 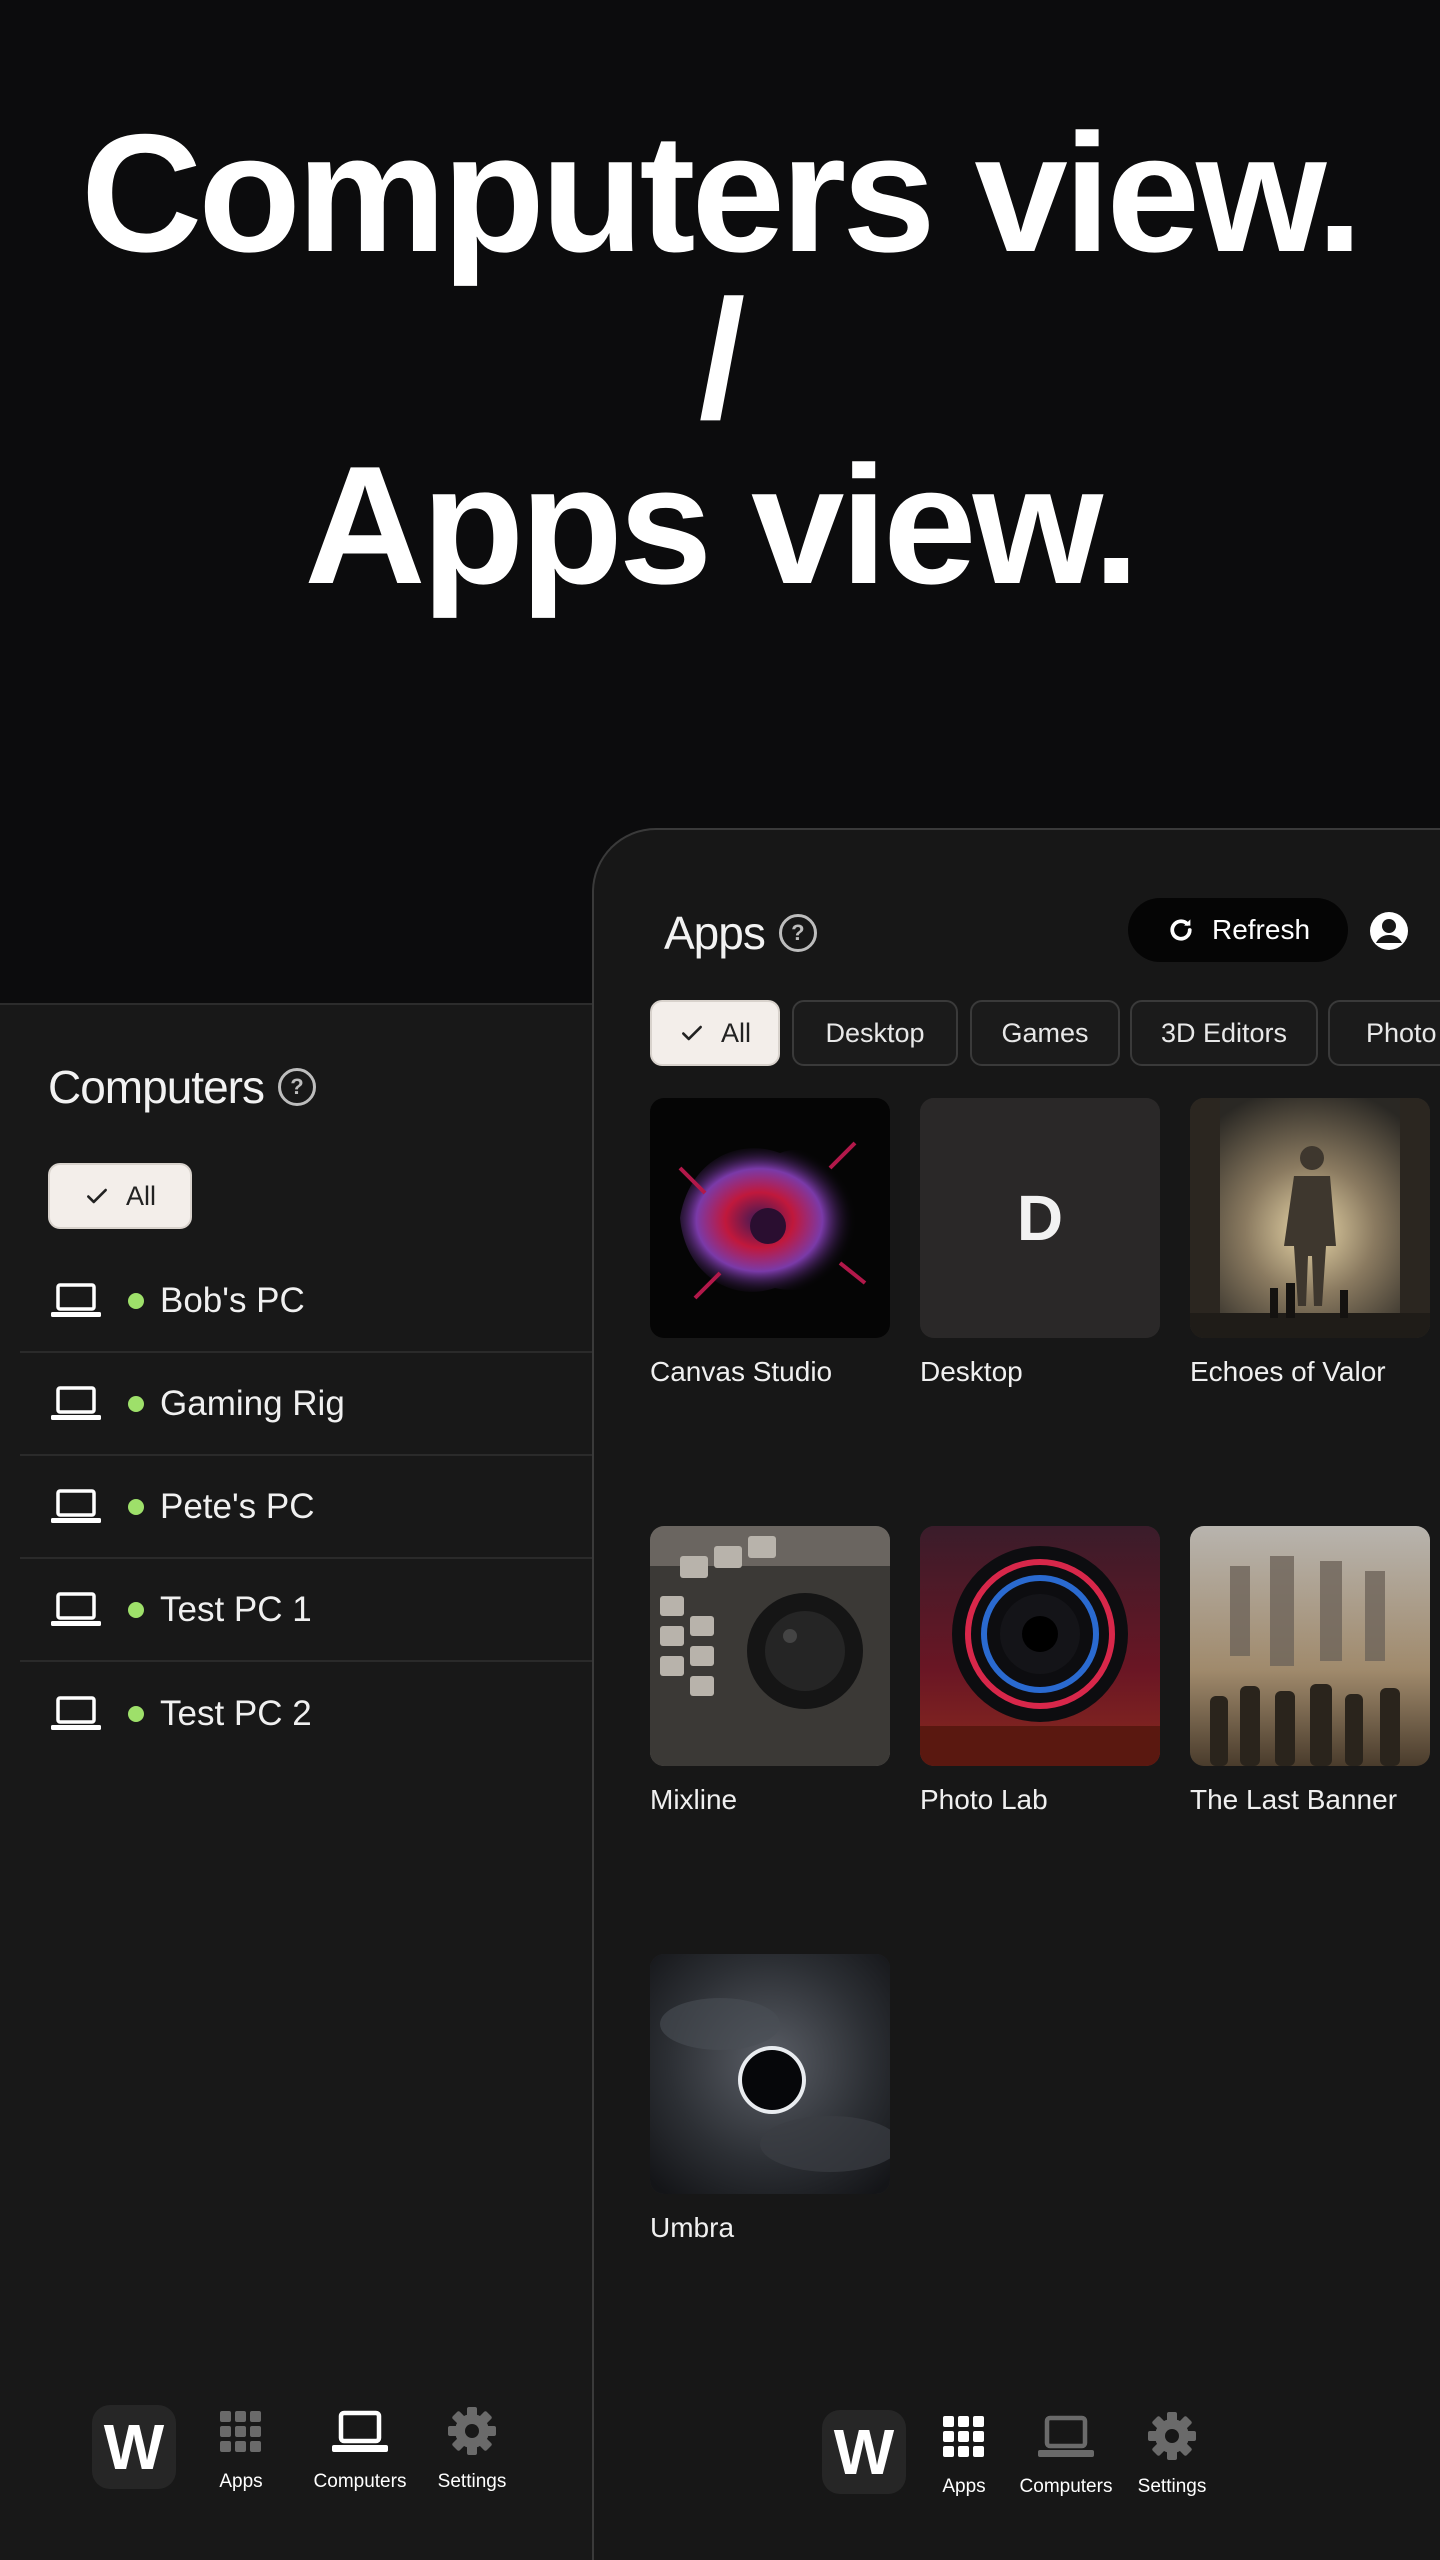 I want to click on computer-row-test-pc-1: Test PC 1, so click(x=306, y=1610).